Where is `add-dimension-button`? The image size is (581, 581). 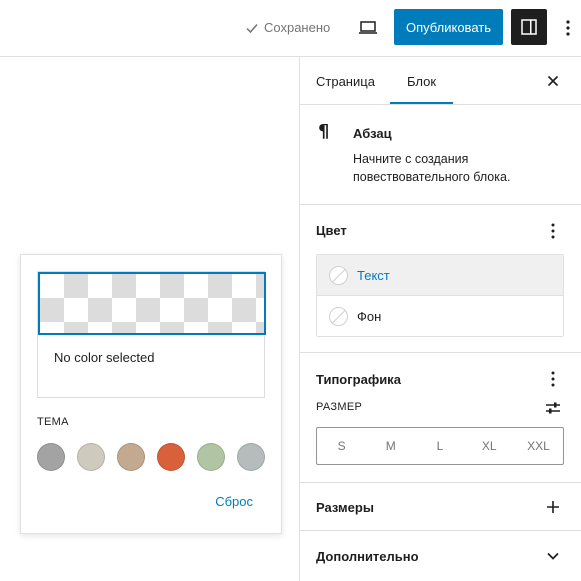
add-dimension-button is located at coordinates (553, 507).